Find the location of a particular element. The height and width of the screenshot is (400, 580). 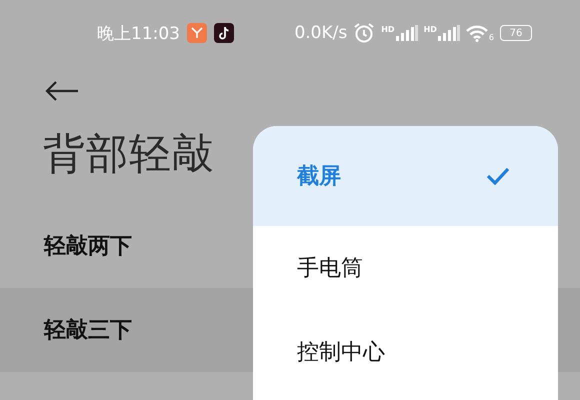

checkmark-icon is located at coordinates (498, 176).